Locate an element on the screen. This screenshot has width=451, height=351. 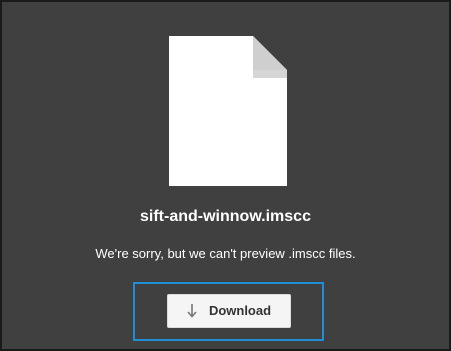
download-button: Download is located at coordinates (229, 311).